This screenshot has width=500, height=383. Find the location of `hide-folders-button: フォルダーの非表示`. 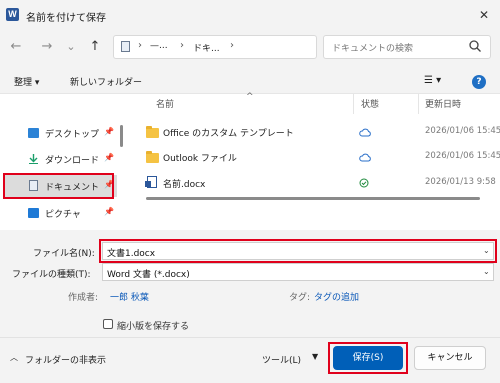

hide-folders-button: フォルダーの非表示 is located at coordinates (65, 359).